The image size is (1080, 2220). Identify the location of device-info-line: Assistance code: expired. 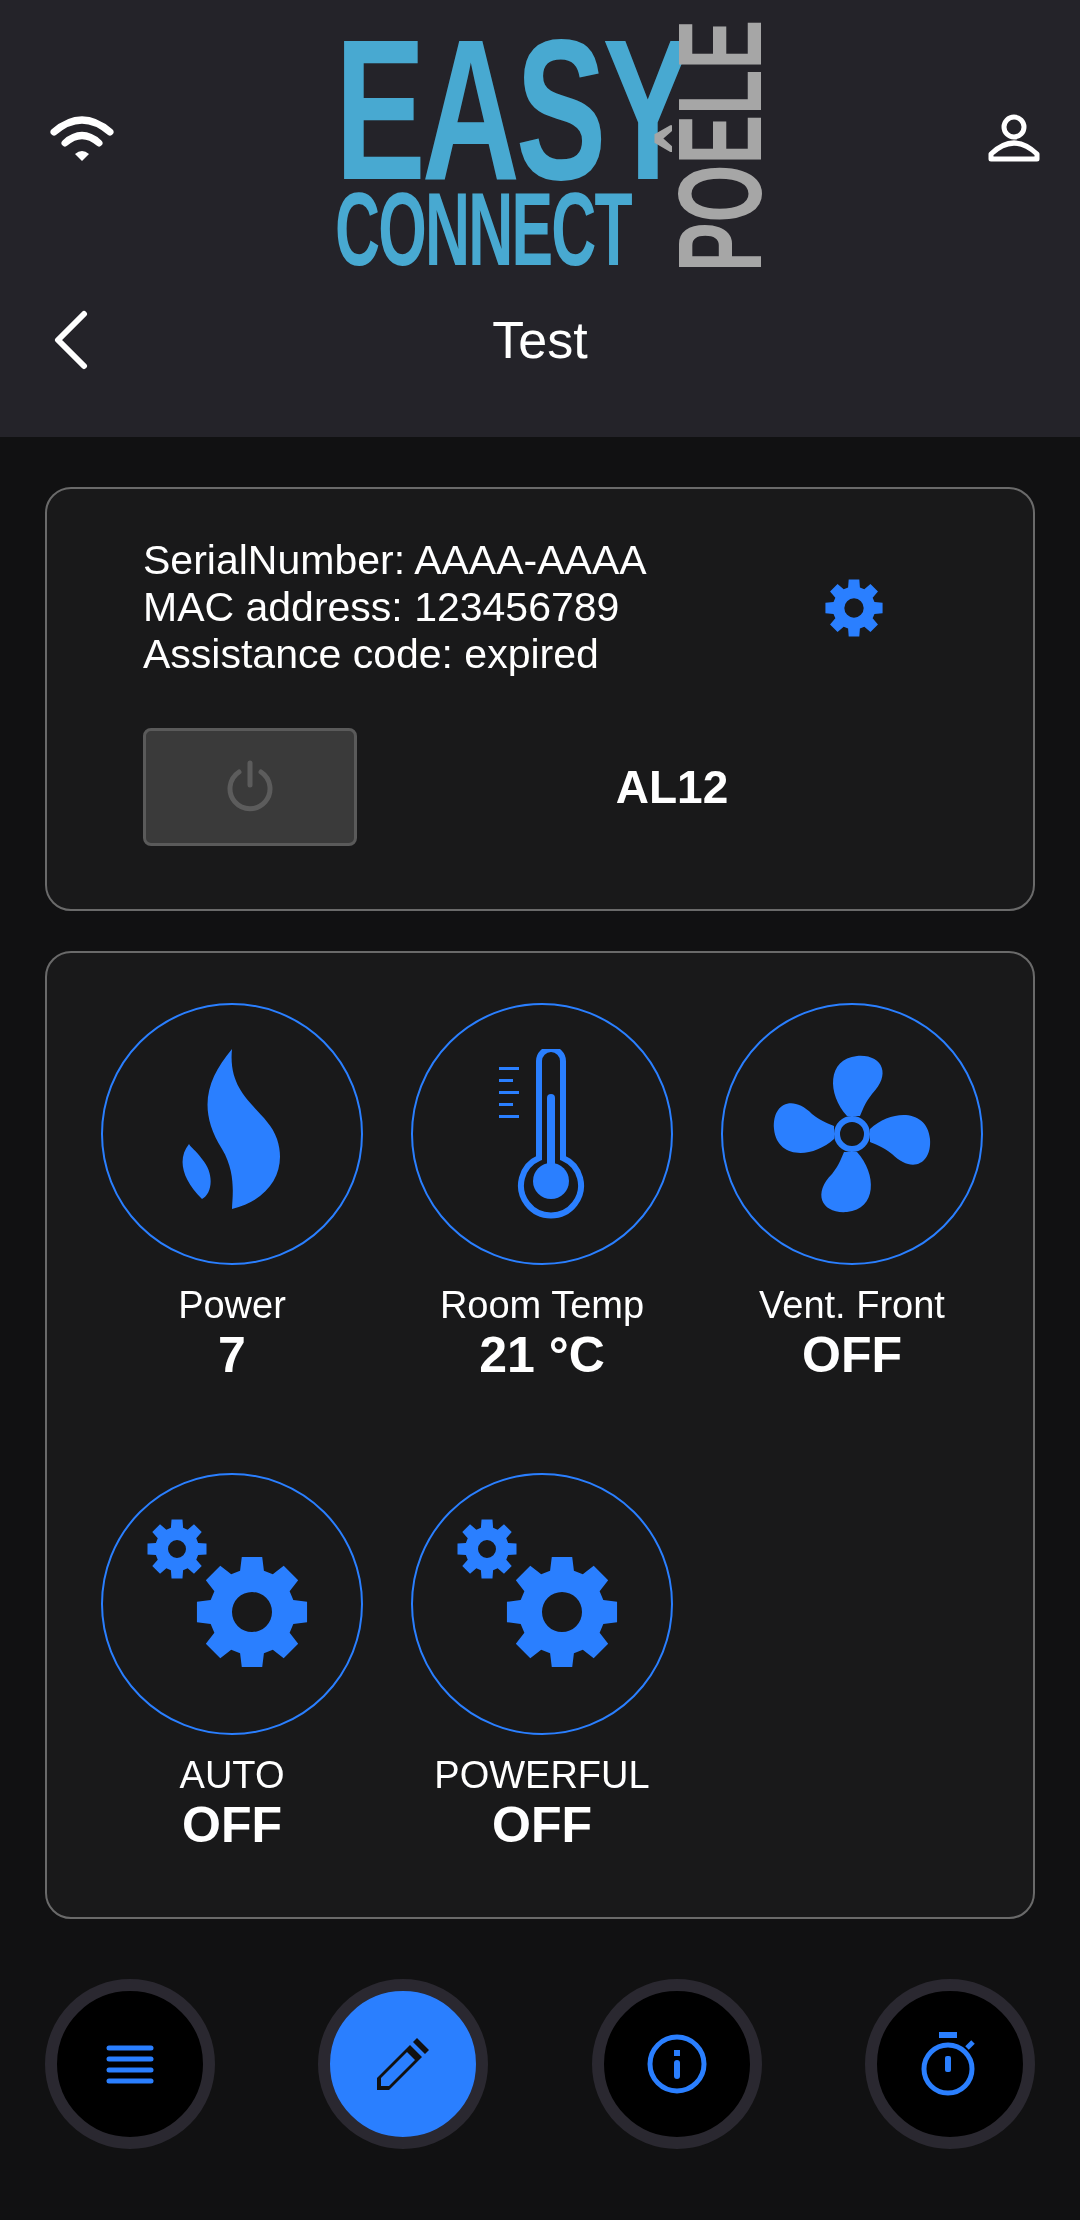
(371, 654).